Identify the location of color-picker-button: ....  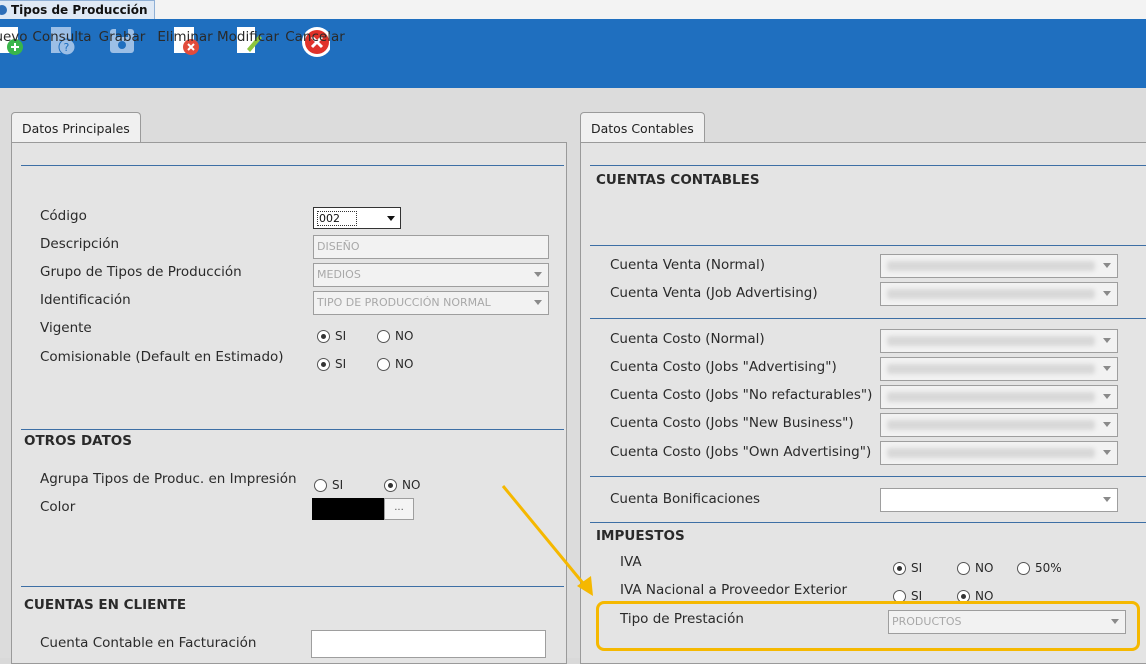
(399, 509).